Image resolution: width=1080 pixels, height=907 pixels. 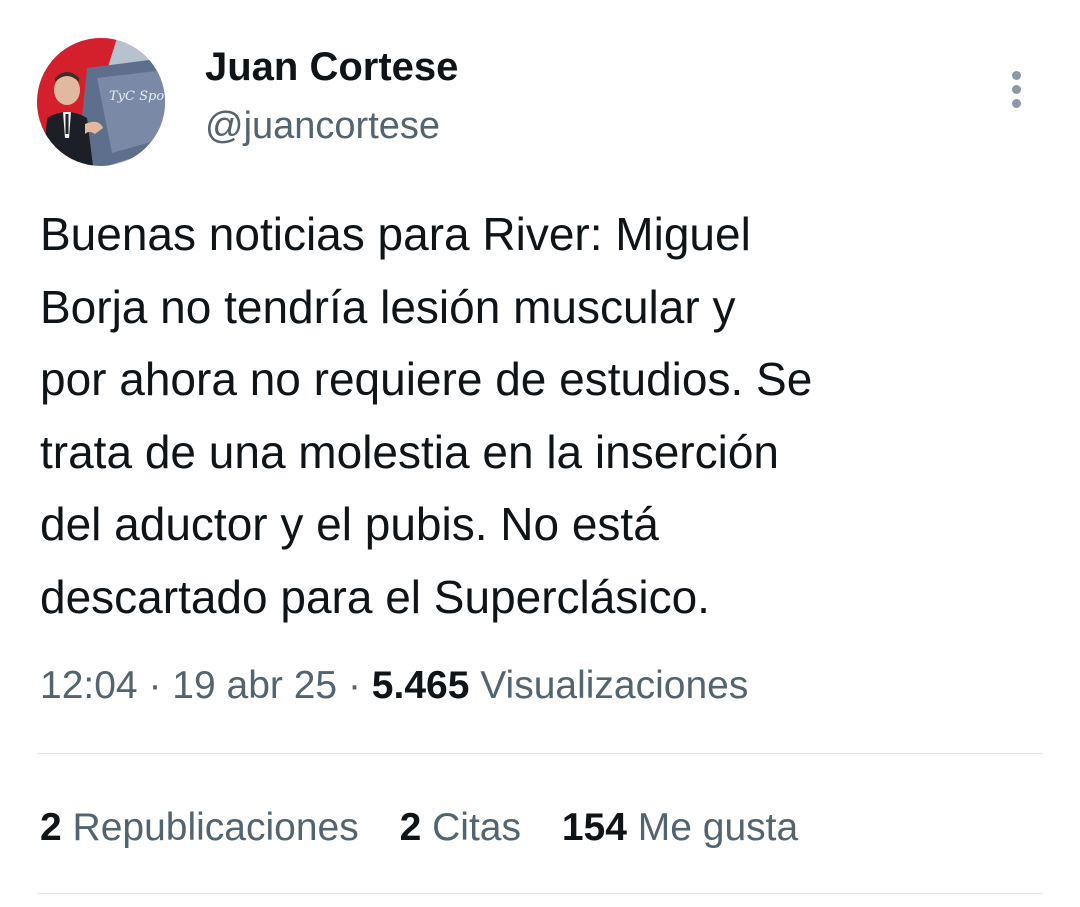 I want to click on more-options-button, so click(x=1016, y=89).